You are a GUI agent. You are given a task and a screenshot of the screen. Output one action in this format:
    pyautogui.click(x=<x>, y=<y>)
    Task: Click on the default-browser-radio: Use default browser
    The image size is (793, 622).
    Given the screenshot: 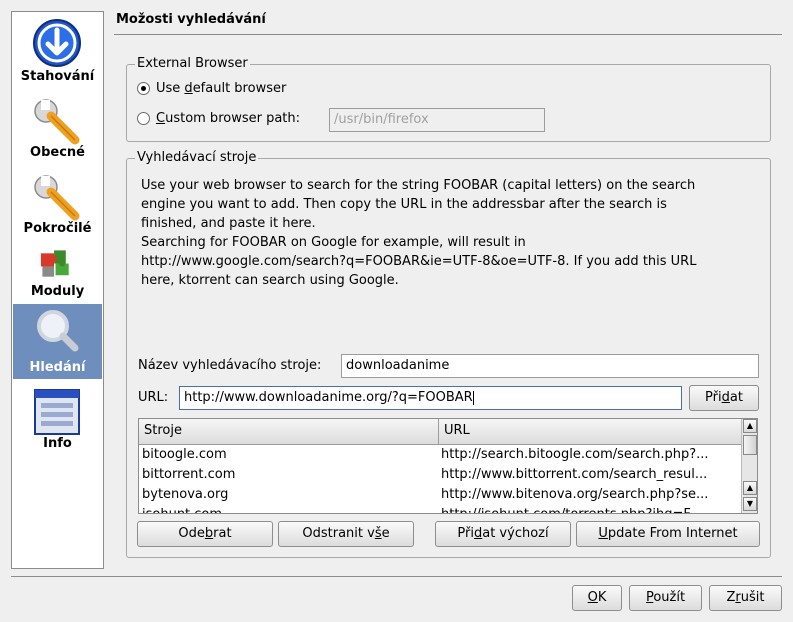 What is the action you would take?
    pyautogui.click(x=211, y=88)
    